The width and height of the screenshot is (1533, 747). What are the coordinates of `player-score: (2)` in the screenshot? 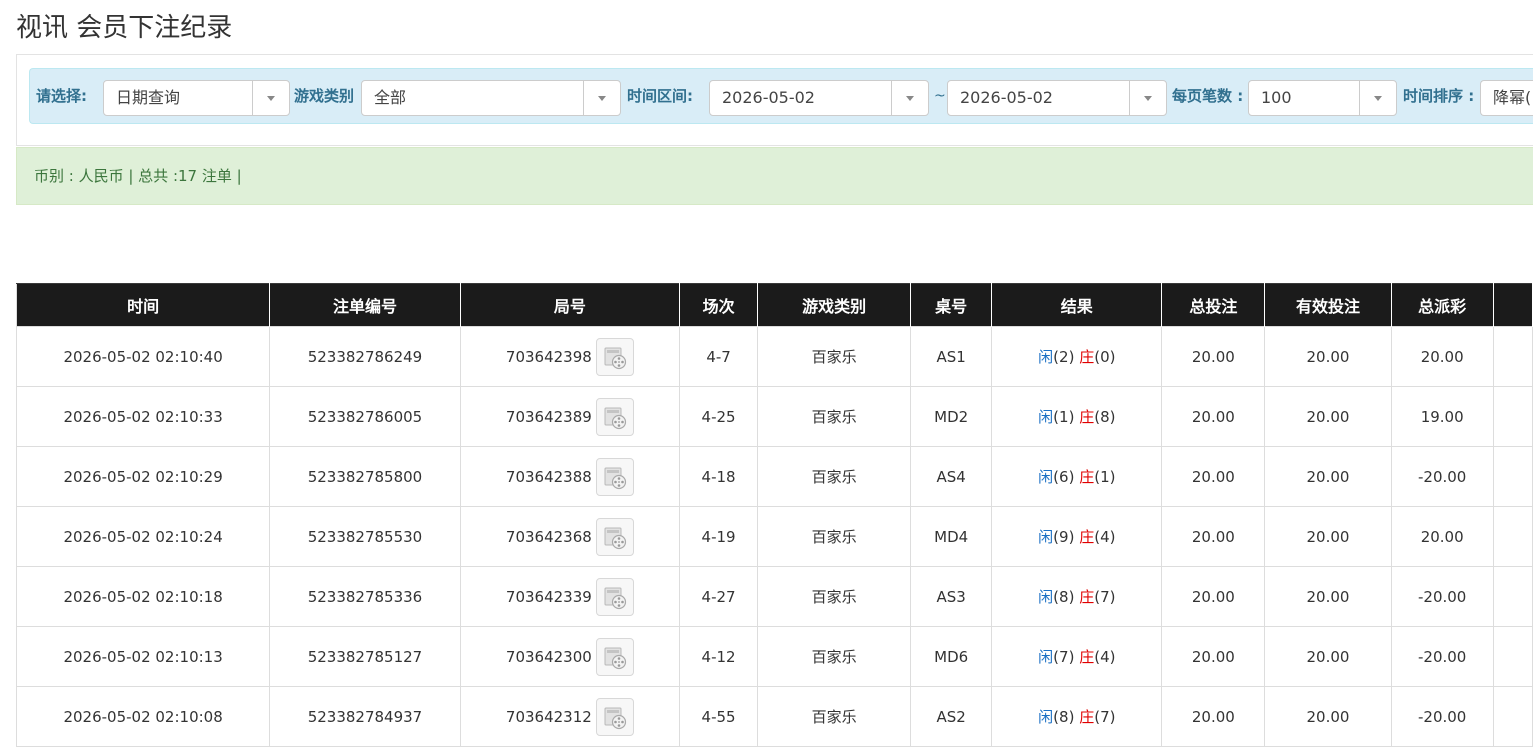 It's located at (1064, 357).